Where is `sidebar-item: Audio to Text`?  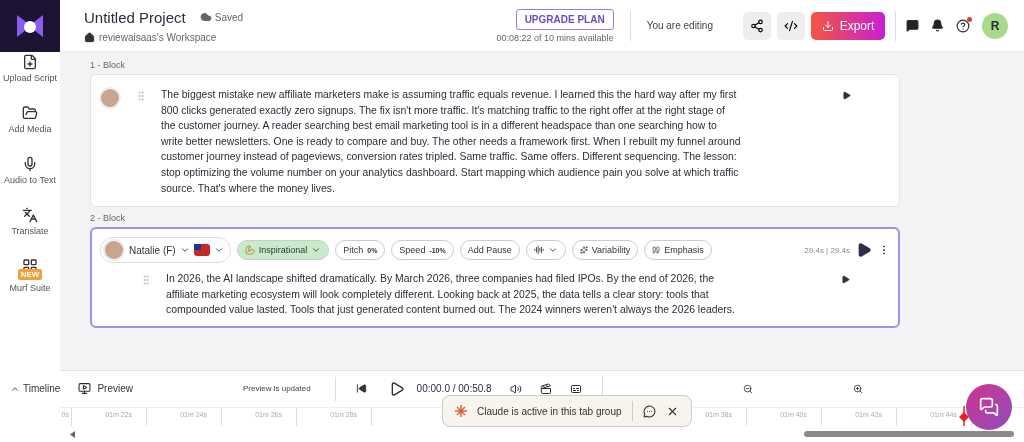
sidebar-item: Audio to Text is located at coordinates (30, 170).